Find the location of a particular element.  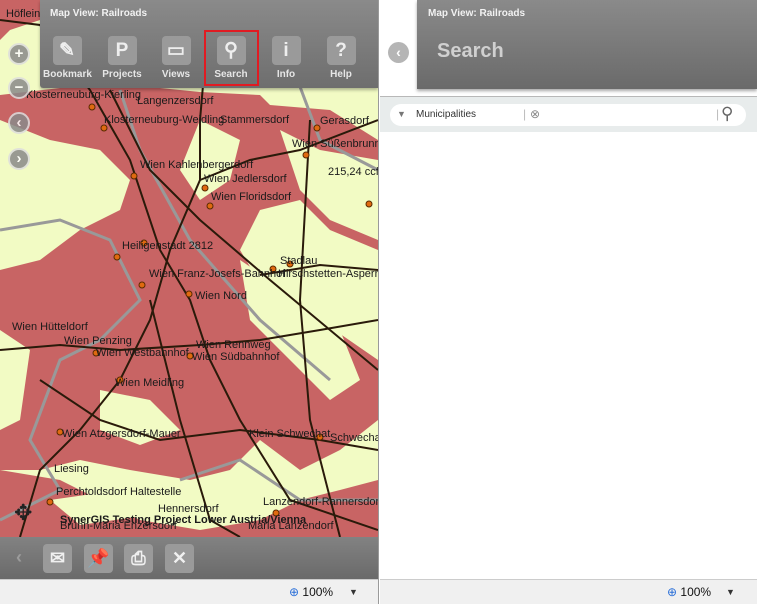

category-select: Municipalities is located at coordinates (446, 114).